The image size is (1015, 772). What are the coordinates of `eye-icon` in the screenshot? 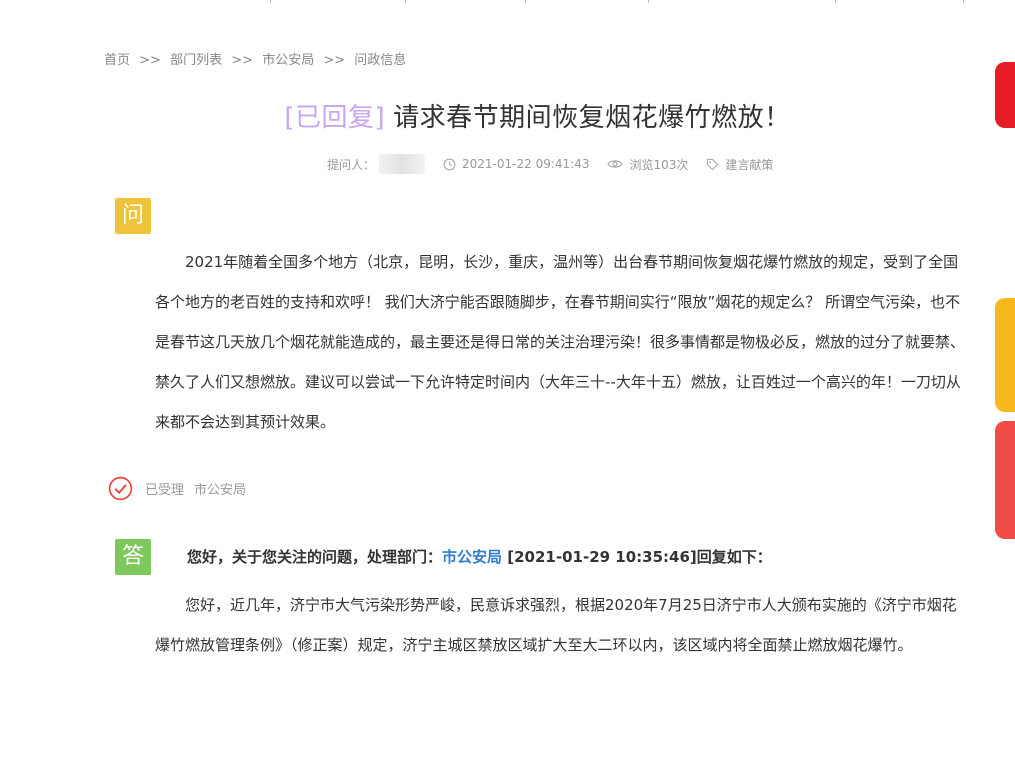 It's located at (615, 164).